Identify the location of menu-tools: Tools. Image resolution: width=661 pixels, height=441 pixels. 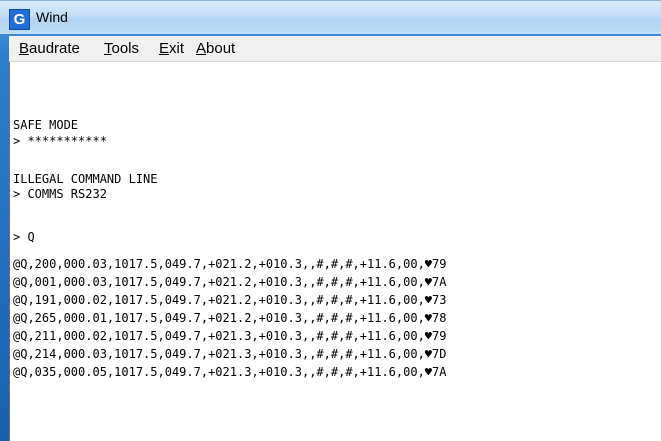
(121, 48).